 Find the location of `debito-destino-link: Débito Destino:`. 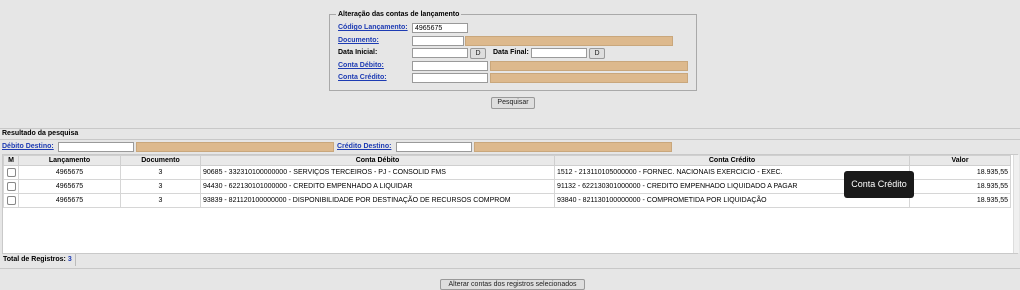

debito-destino-link: Débito Destino: is located at coordinates (28, 146).